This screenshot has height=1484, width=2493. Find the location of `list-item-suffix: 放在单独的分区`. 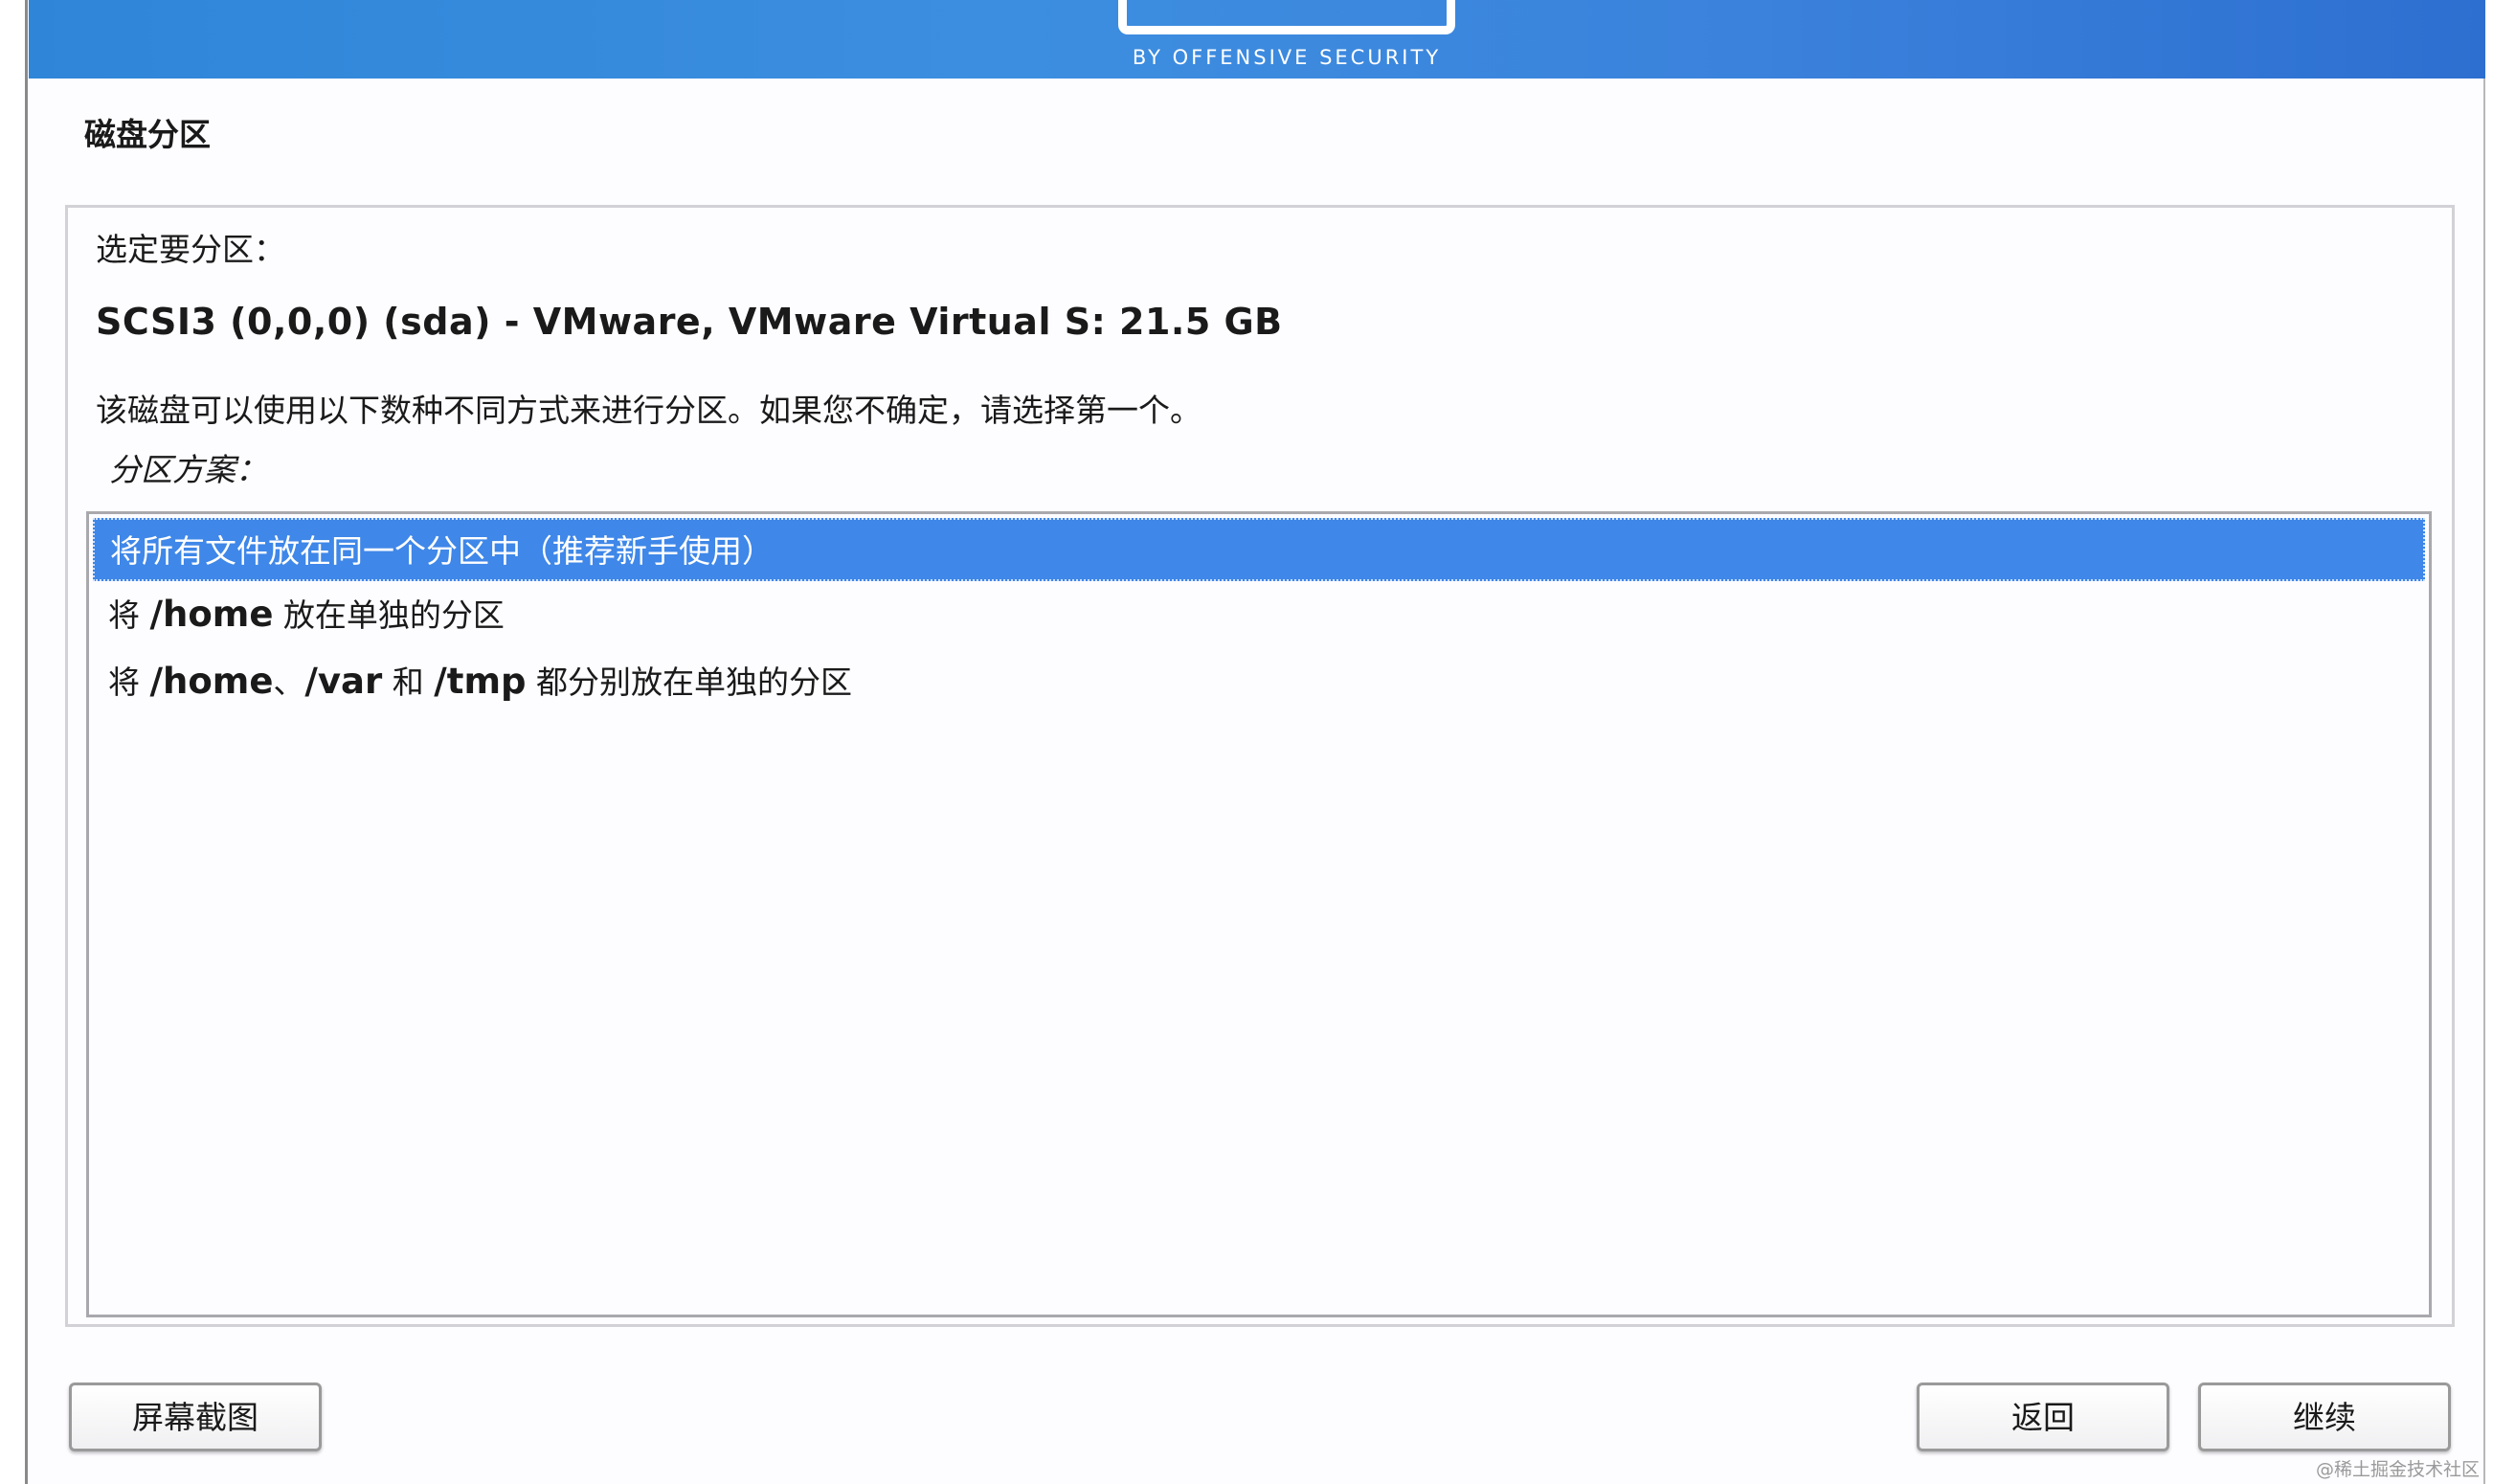

list-item-suffix: 放在单独的分区 is located at coordinates (389, 615).